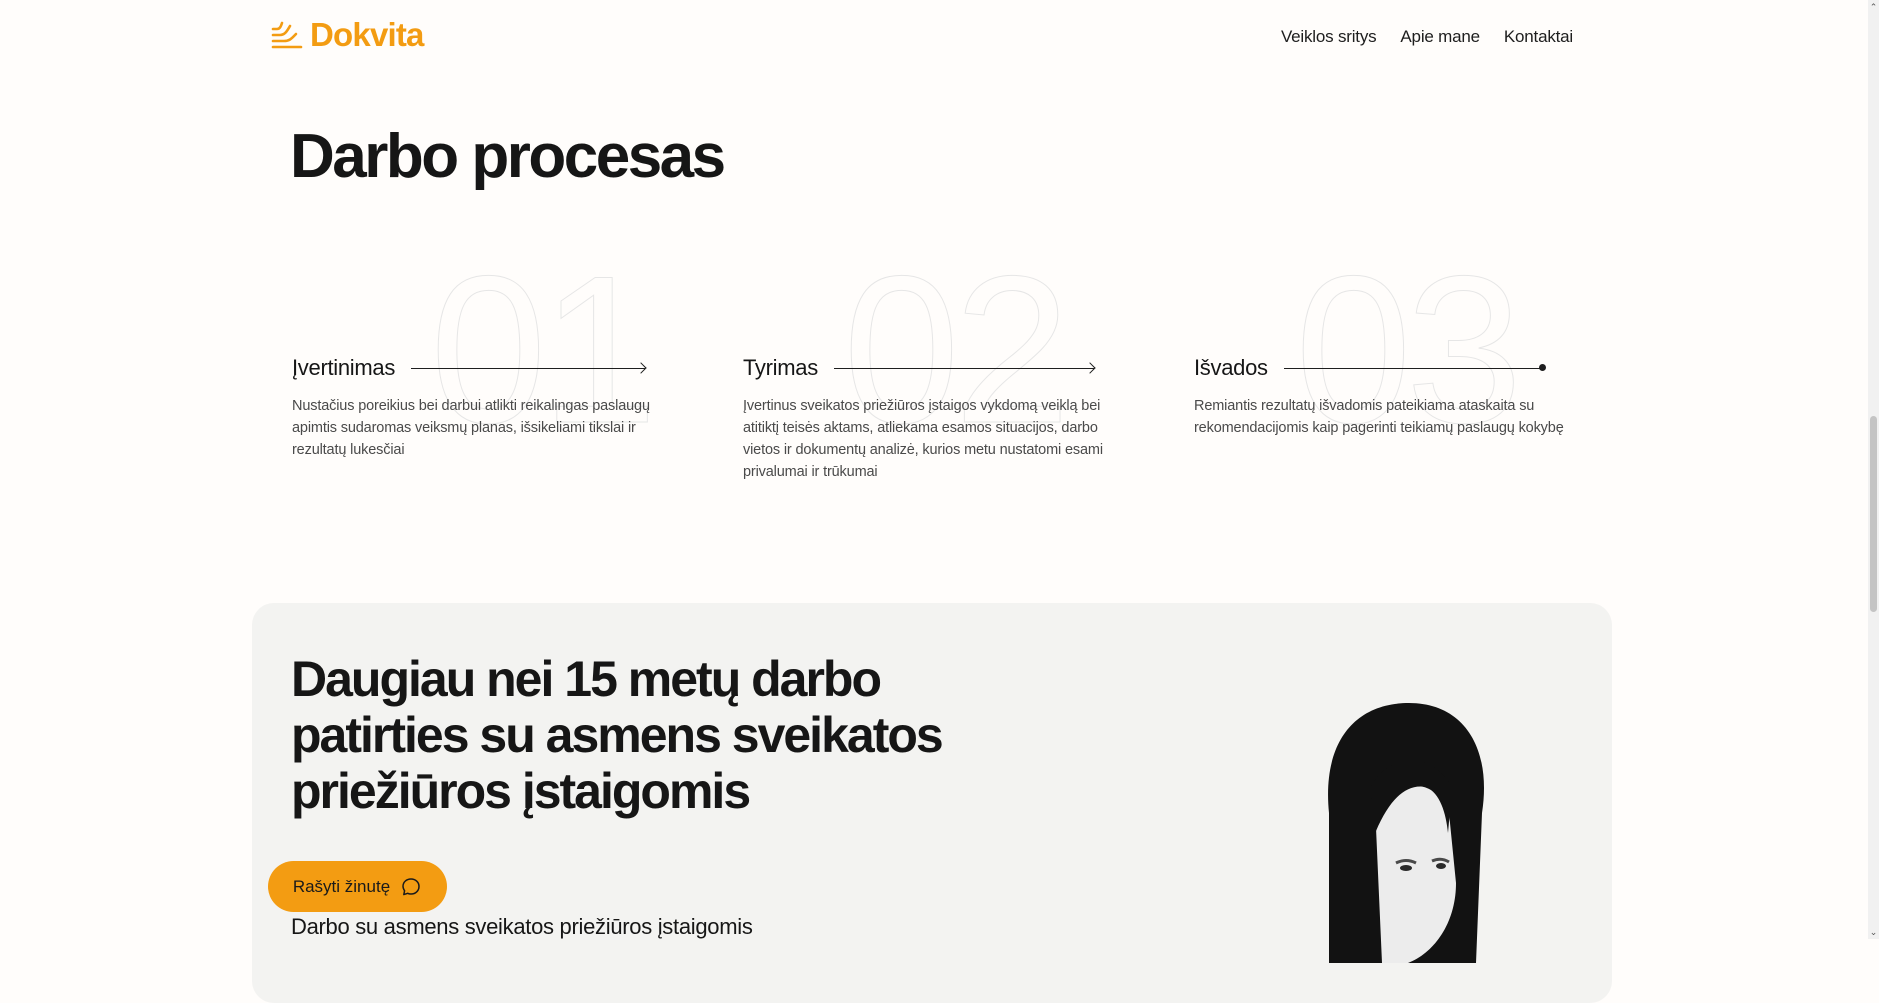 This screenshot has height=1003, width=1879. I want to click on write-message-button: Rašyti žinutę, so click(357, 886).